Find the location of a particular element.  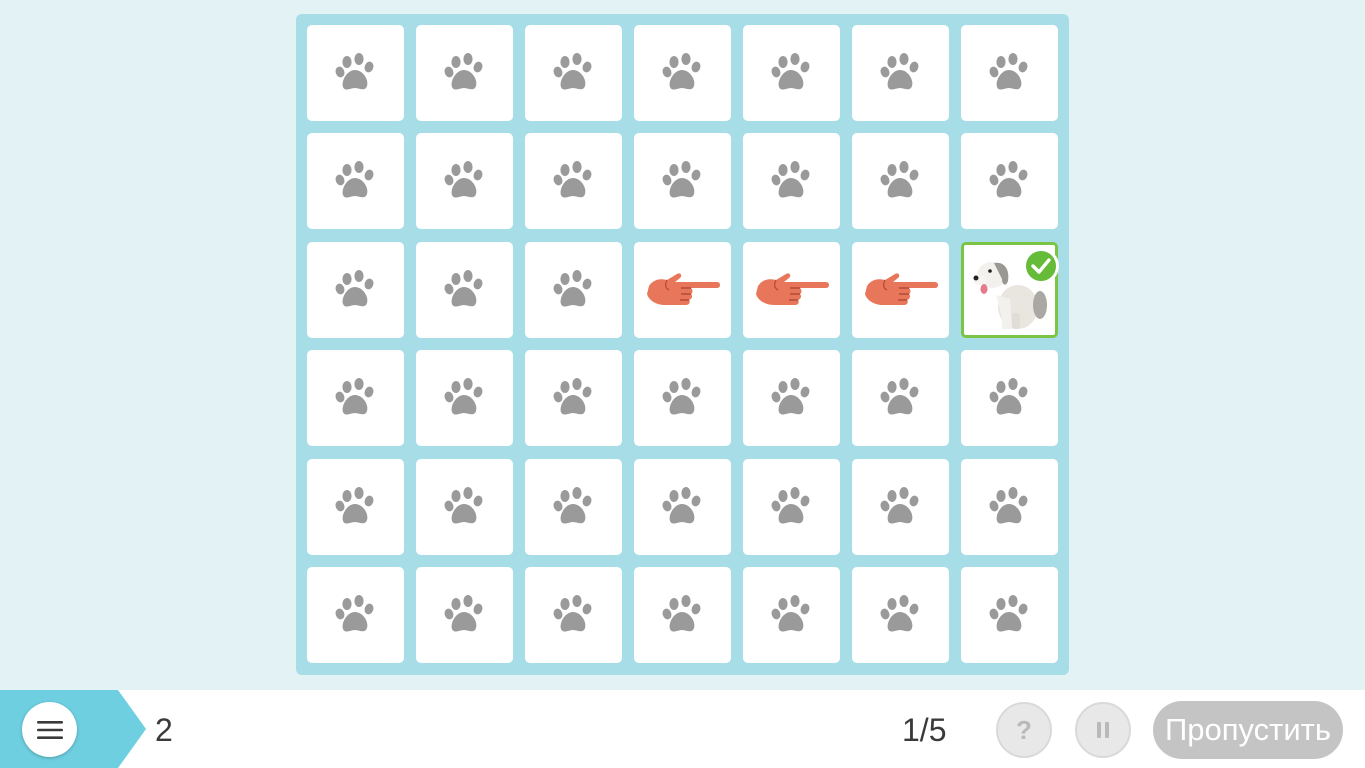

help-label: ? is located at coordinates (1024, 729).